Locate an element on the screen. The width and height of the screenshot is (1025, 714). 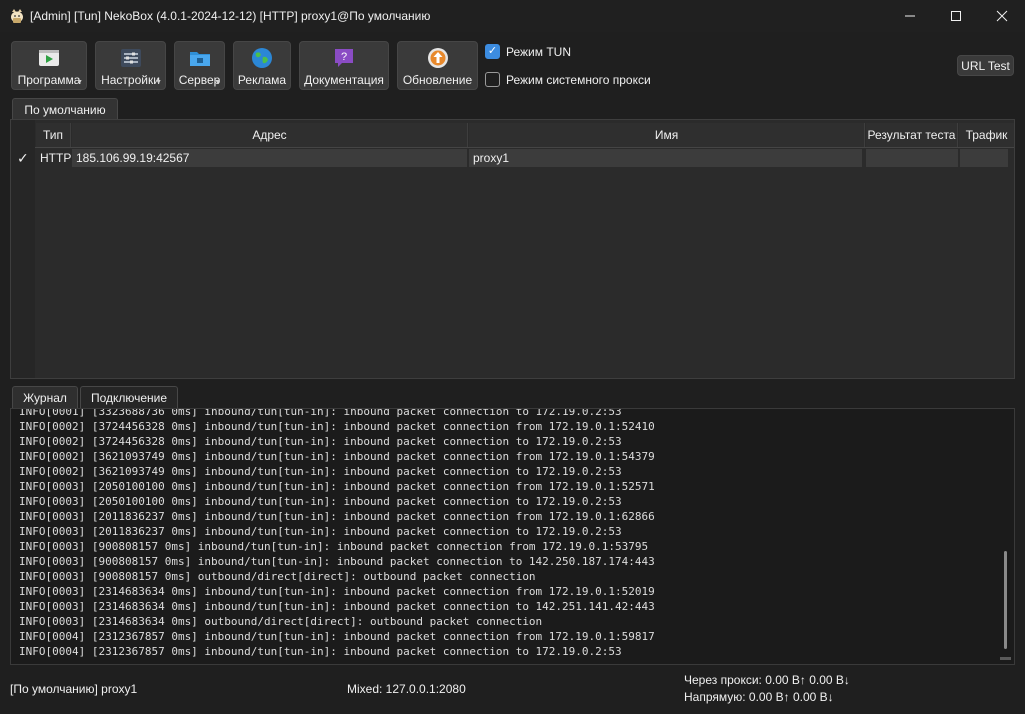
tab-connections: Подключение is located at coordinates (129, 397).